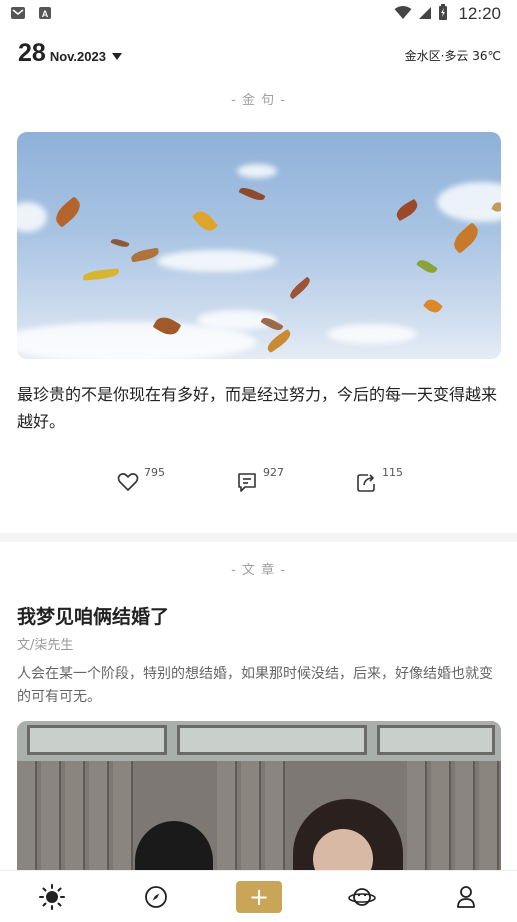  Describe the element at coordinates (259, 52) in the screenshot. I see `header: 28 Nov.2023 金水区·多云 36℃` at that location.